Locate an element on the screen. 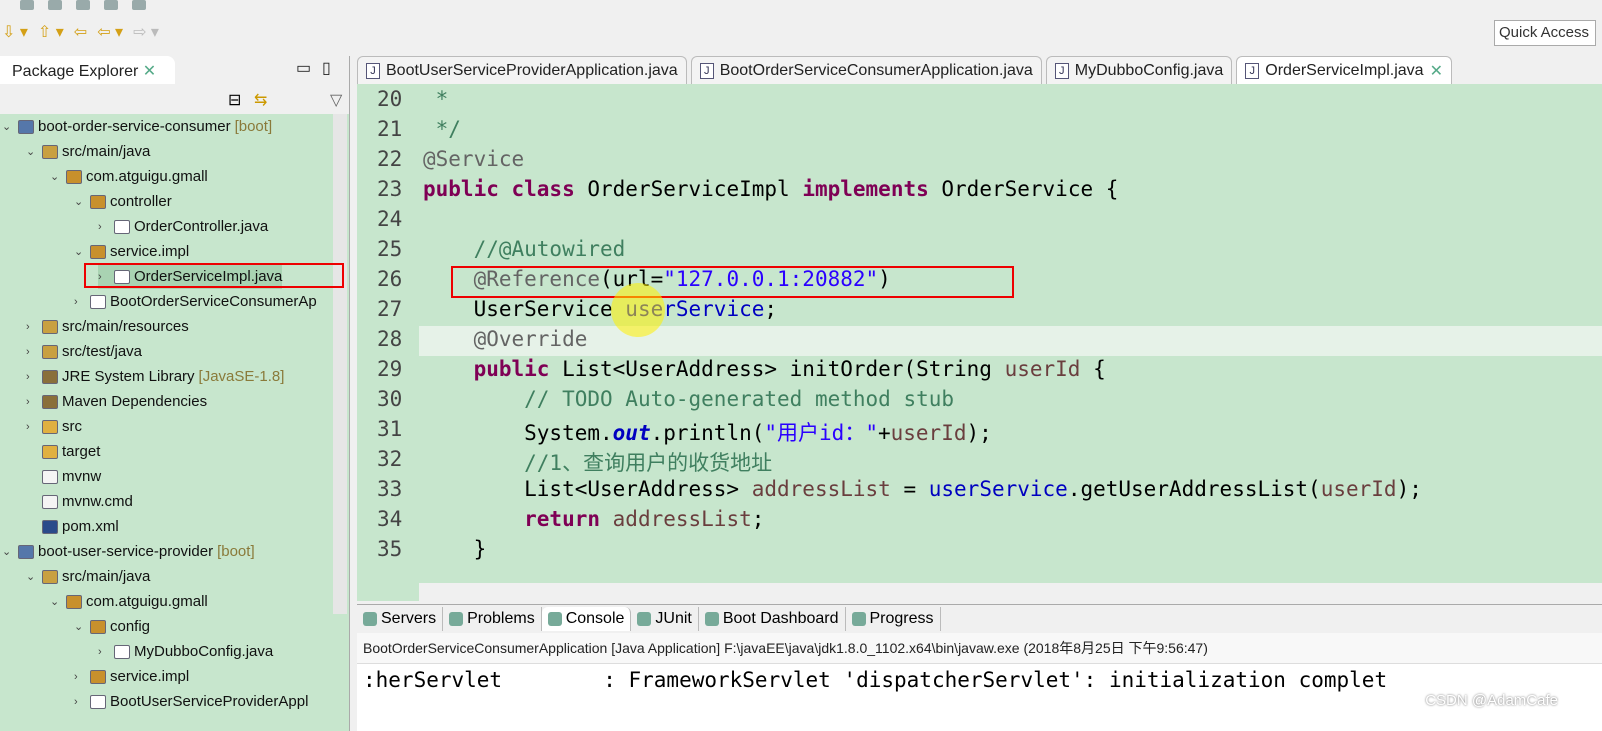 Image resolution: width=1602 pixels, height=731 pixels. code-line: UserService userService; is located at coordinates (600, 309).